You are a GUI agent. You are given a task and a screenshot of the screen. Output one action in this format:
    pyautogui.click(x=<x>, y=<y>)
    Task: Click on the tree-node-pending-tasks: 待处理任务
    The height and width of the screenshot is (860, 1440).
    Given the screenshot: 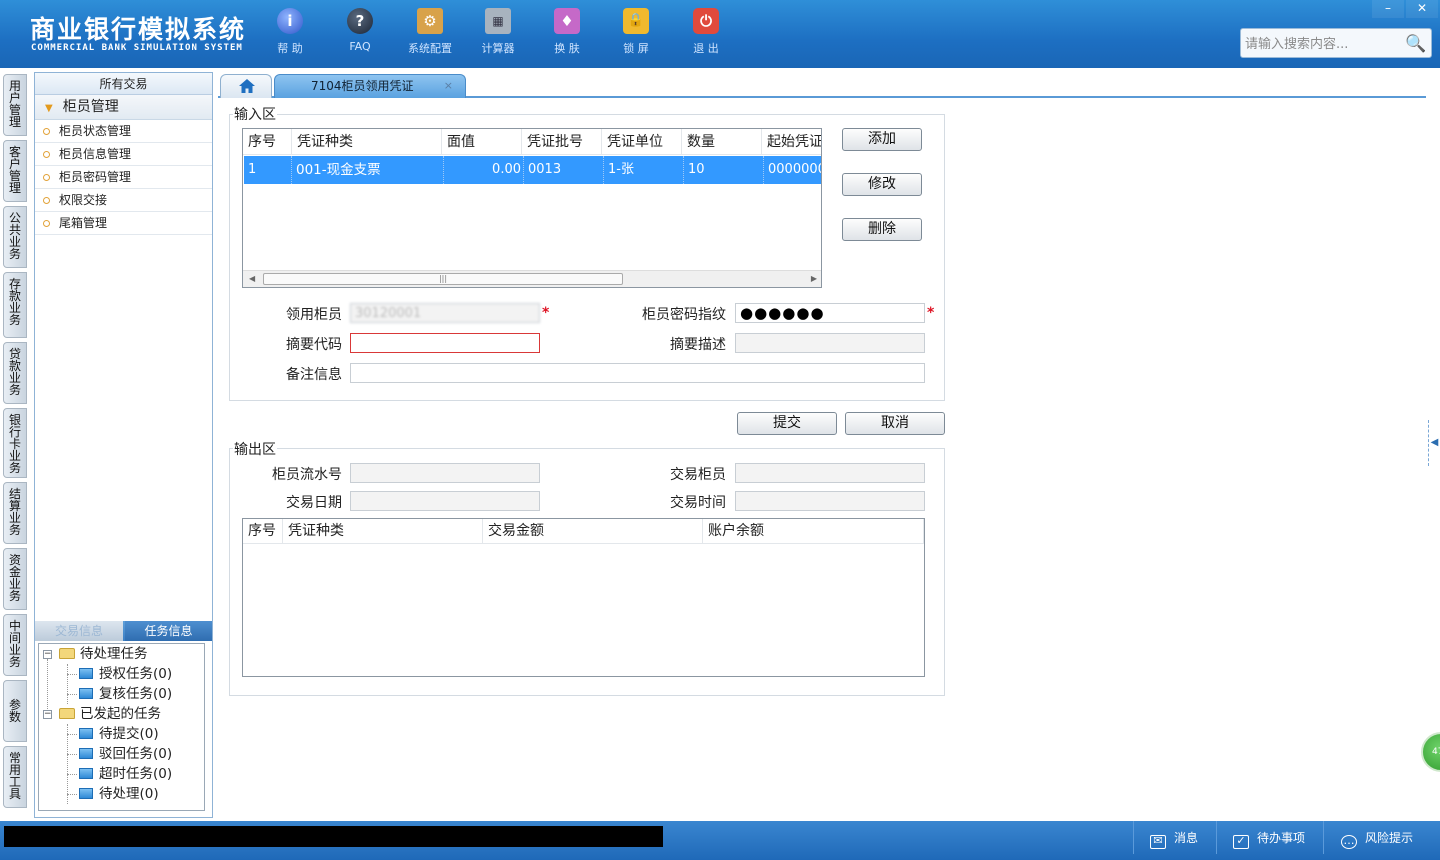 What is the action you would take?
    pyautogui.click(x=103, y=654)
    